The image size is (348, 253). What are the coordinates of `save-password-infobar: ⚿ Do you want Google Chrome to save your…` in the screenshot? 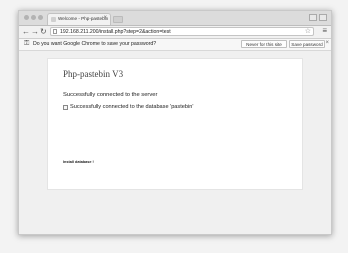 It's located at (175, 45).